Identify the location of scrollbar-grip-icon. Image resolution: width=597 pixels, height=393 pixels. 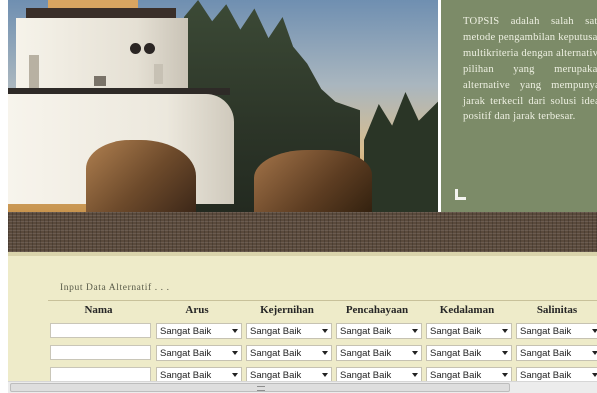
(261, 388).